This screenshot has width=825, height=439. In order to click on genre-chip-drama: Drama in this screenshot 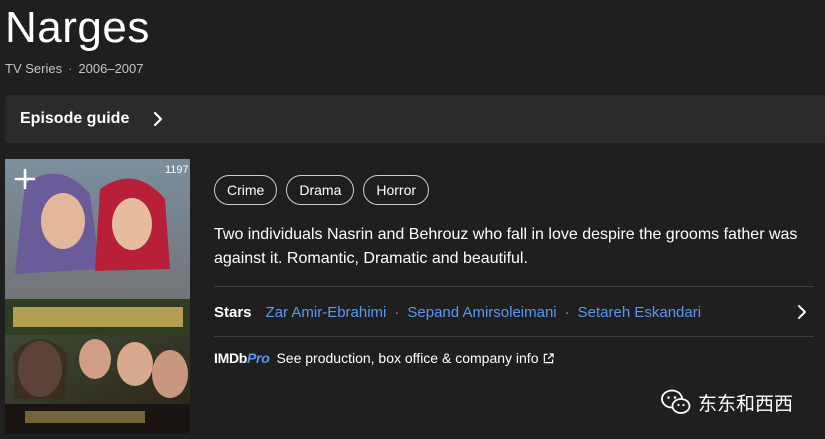, I will do `click(320, 190)`.